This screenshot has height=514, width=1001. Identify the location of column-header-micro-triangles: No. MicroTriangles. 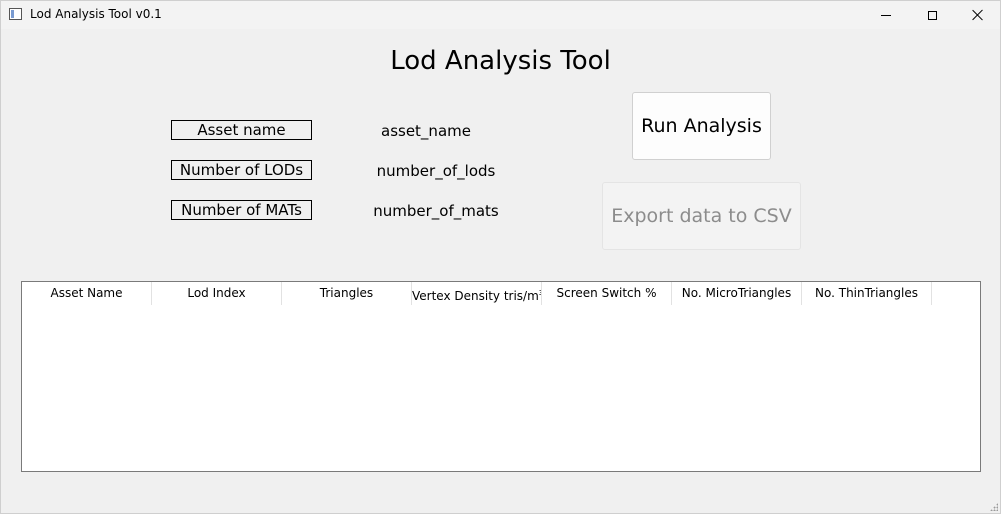
(737, 293).